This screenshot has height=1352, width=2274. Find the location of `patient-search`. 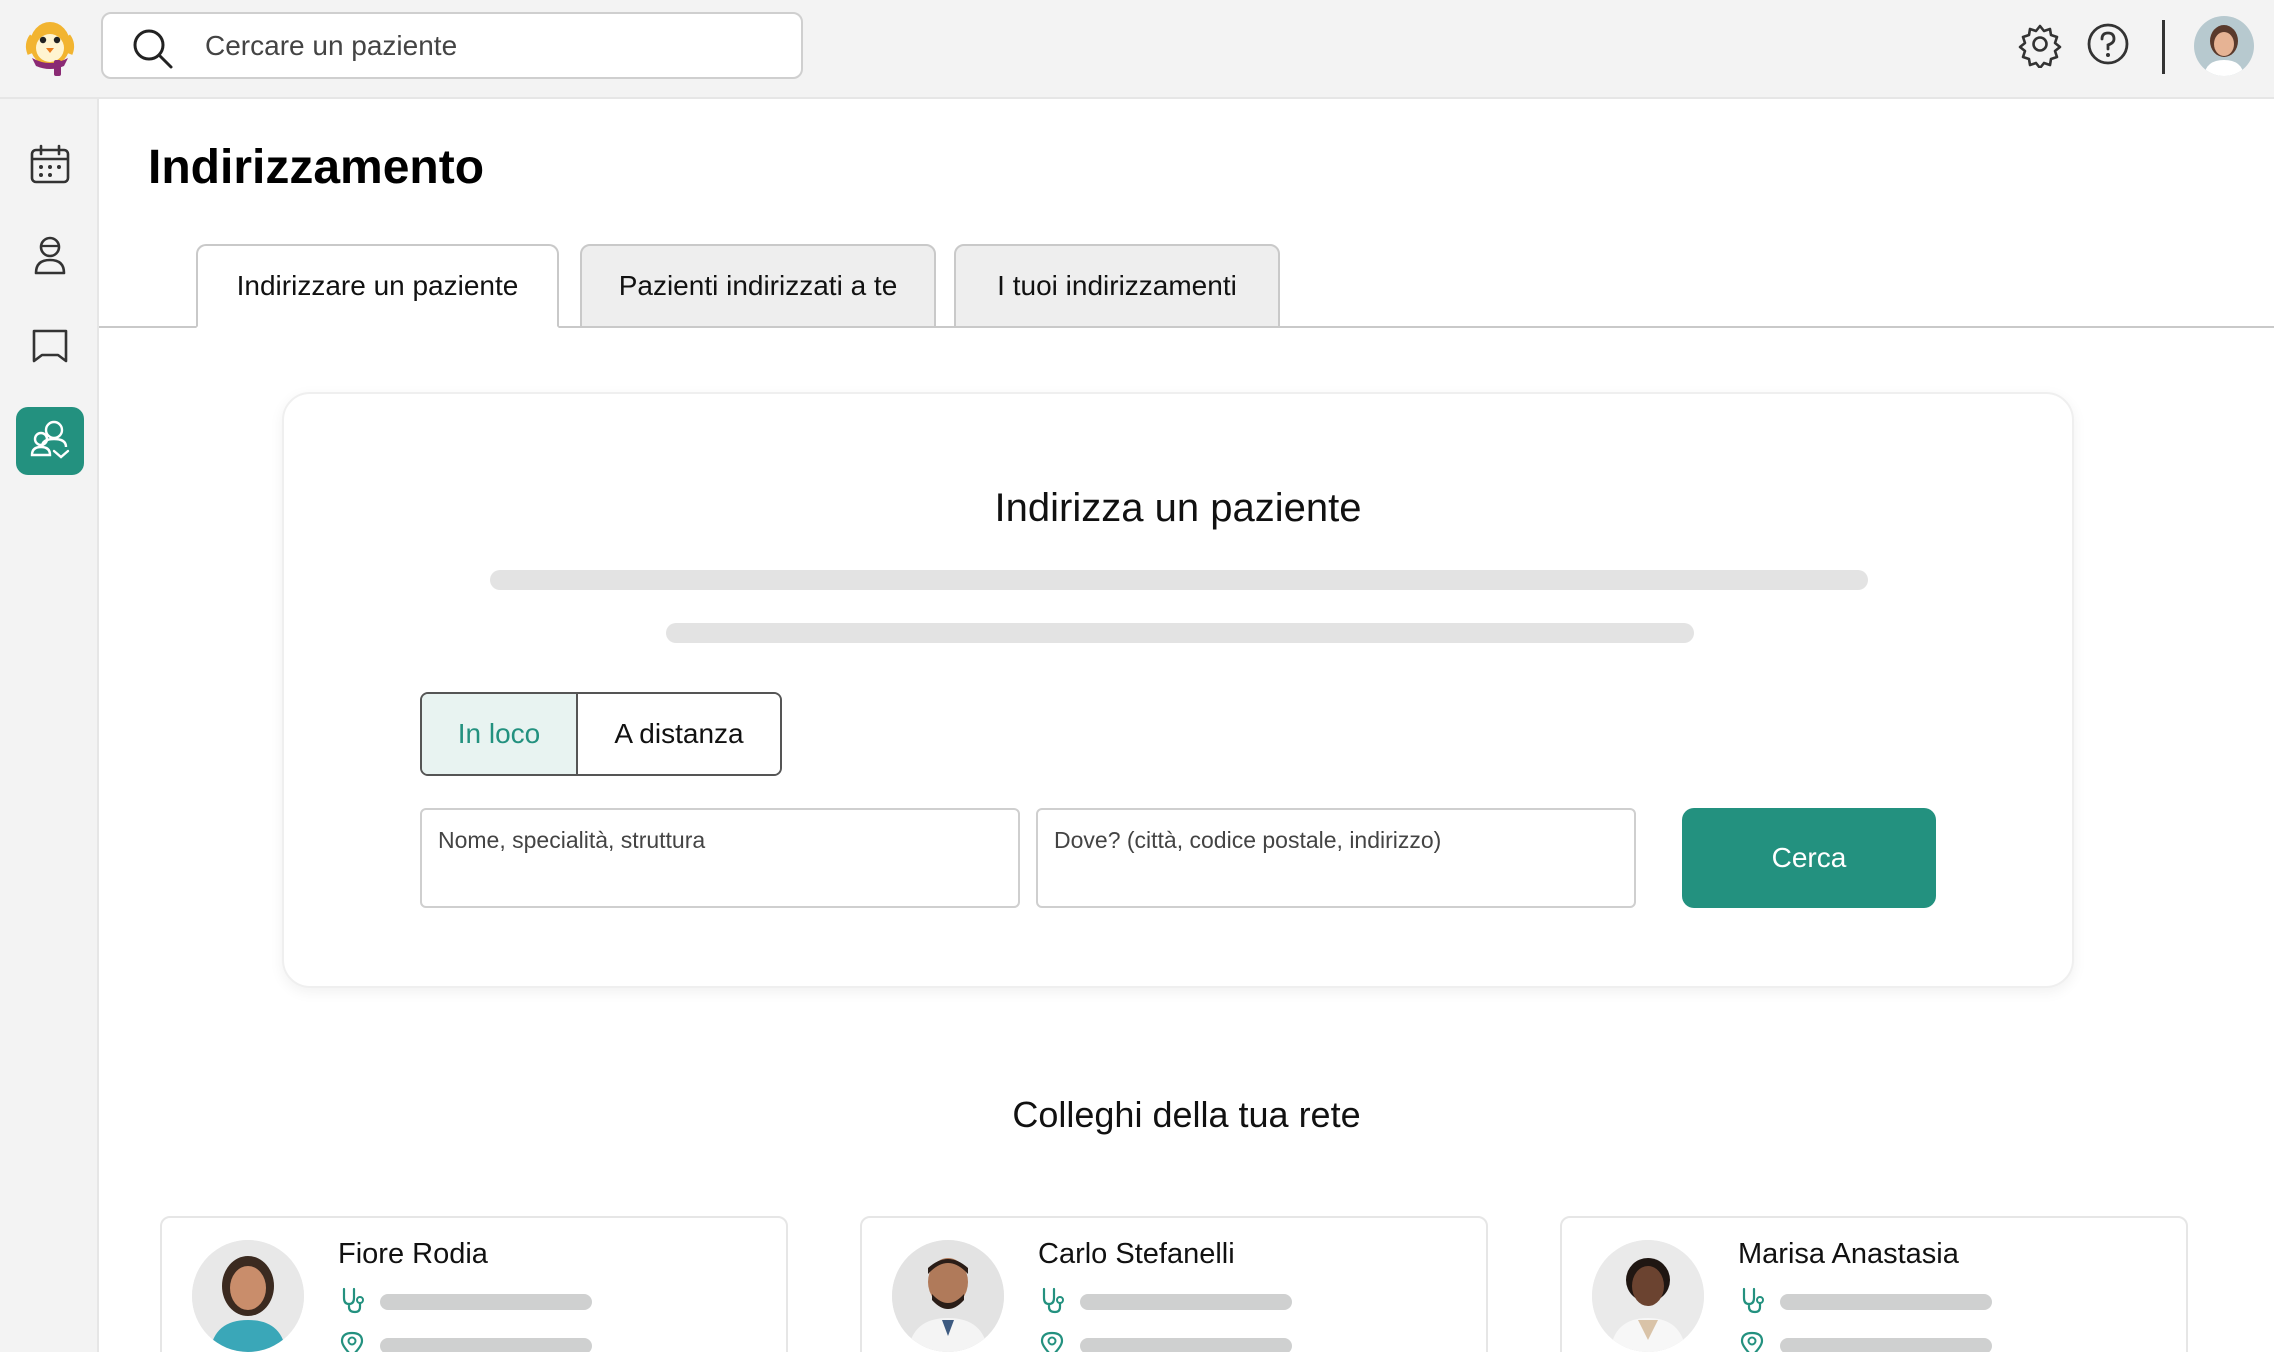

patient-search is located at coordinates (452, 45).